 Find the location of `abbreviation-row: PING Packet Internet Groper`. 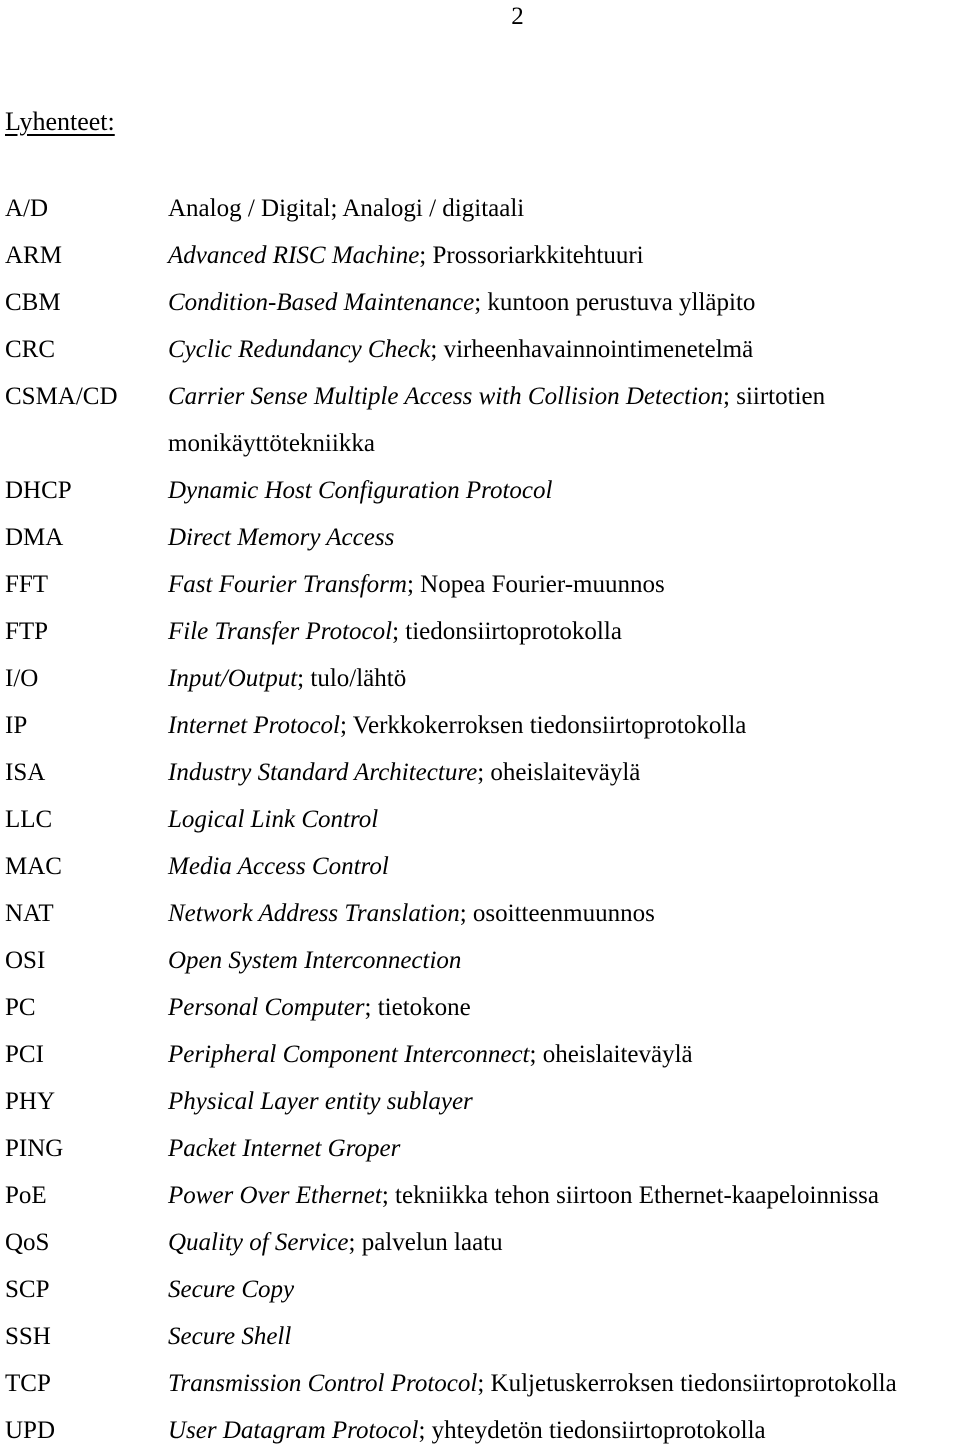

abbreviation-row: PING Packet Internet Groper is located at coordinates (480, 1148).